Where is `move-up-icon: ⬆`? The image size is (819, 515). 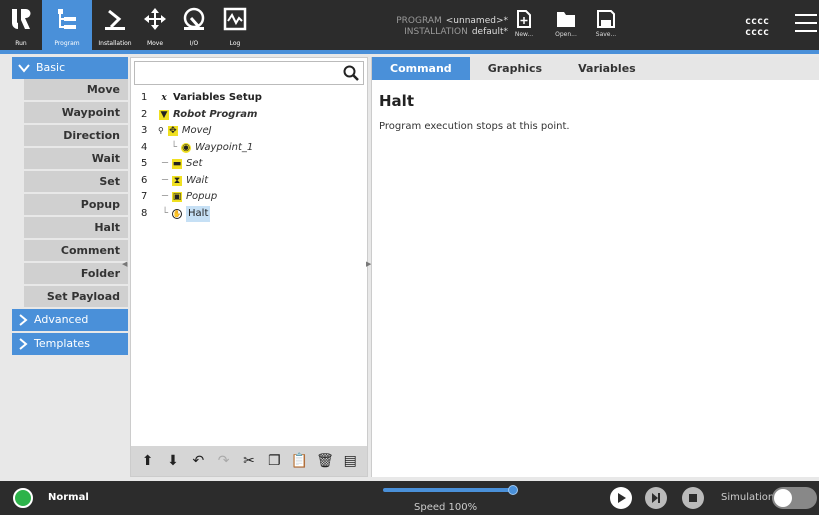 move-up-icon: ⬆ is located at coordinates (148, 461).